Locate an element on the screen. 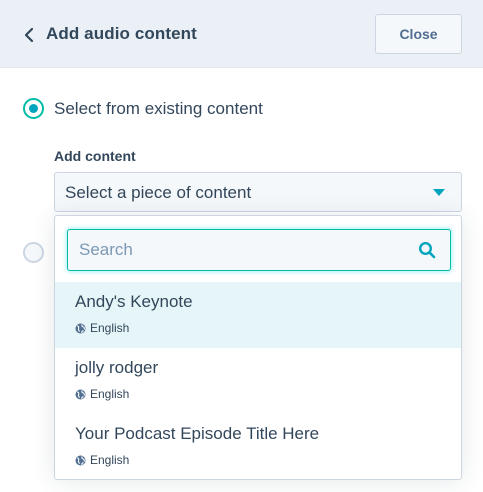 This screenshot has width=483, height=492. content-select: Select a piece of content is located at coordinates (258, 192).